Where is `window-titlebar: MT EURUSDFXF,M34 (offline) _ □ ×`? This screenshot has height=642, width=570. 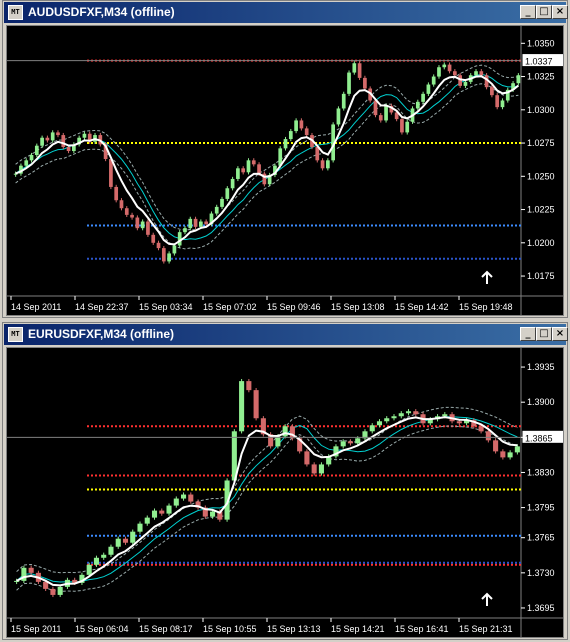 window-titlebar: MT EURUSDFXF,M34 (offline) _ □ × is located at coordinates (286, 334).